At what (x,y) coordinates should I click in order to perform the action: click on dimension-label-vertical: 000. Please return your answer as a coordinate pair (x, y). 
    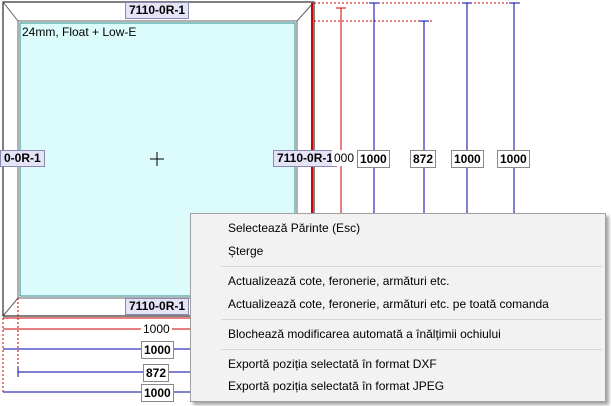
    Looking at the image, I should click on (344, 158).